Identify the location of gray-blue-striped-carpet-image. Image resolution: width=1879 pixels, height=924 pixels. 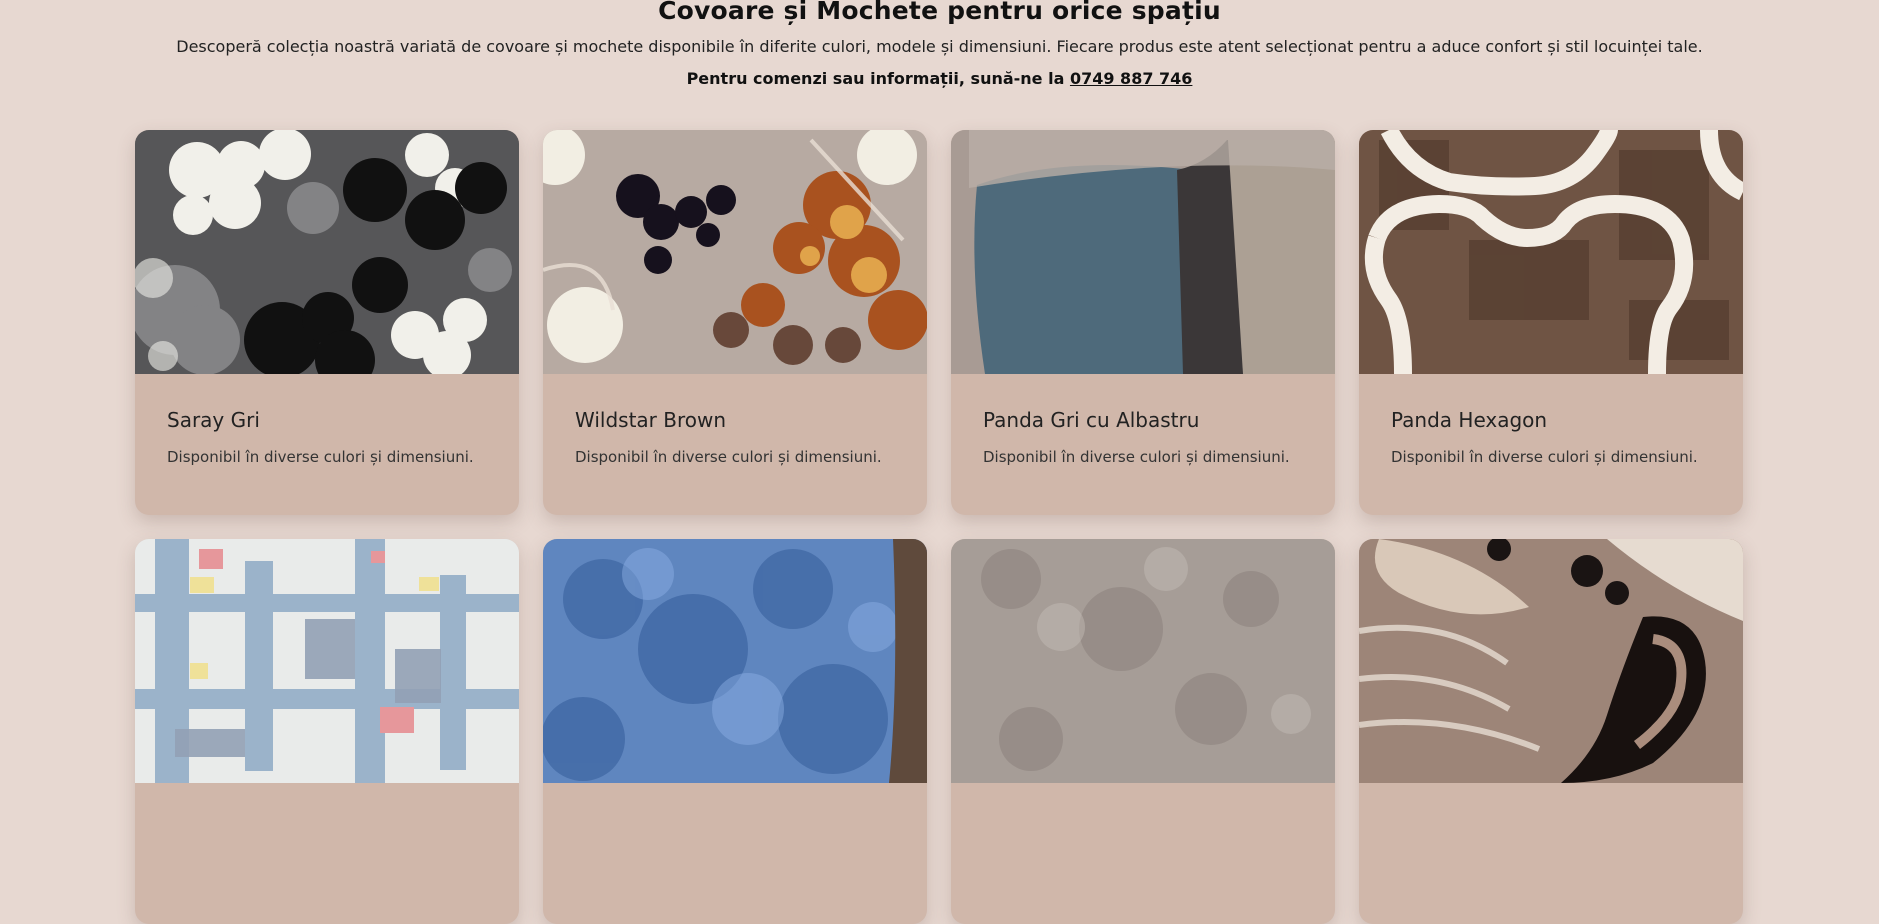
(1143, 252).